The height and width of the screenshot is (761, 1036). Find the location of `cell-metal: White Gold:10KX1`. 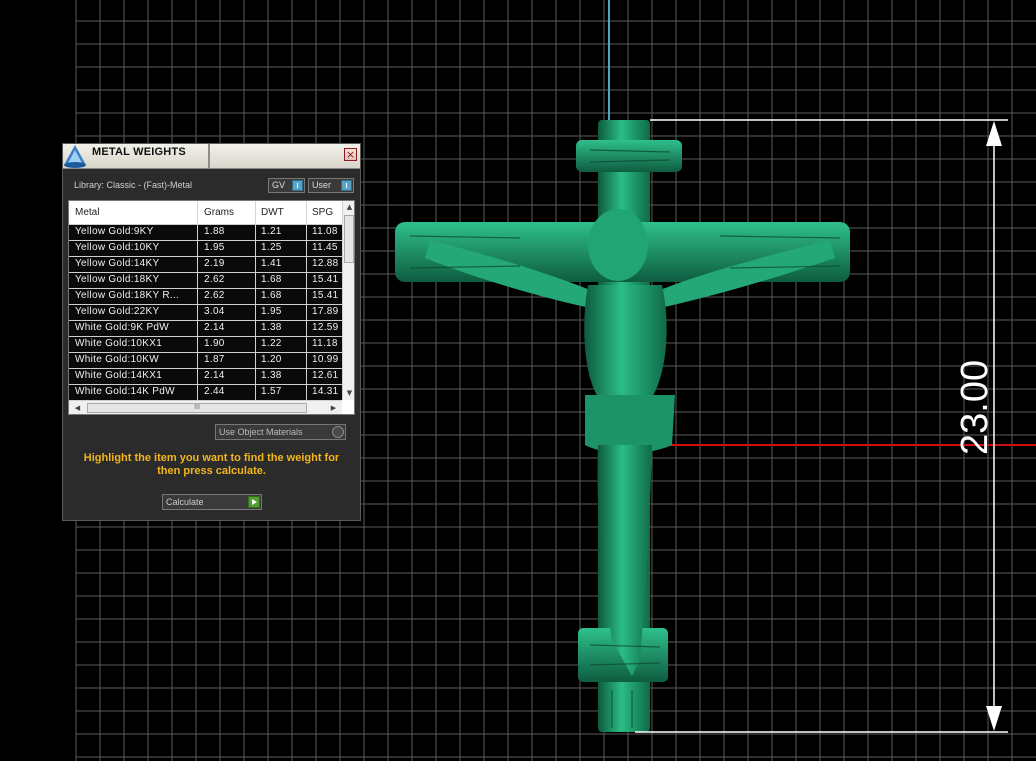

cell-metal: White Gold:10KX1 is located at coordinates (119, 343).